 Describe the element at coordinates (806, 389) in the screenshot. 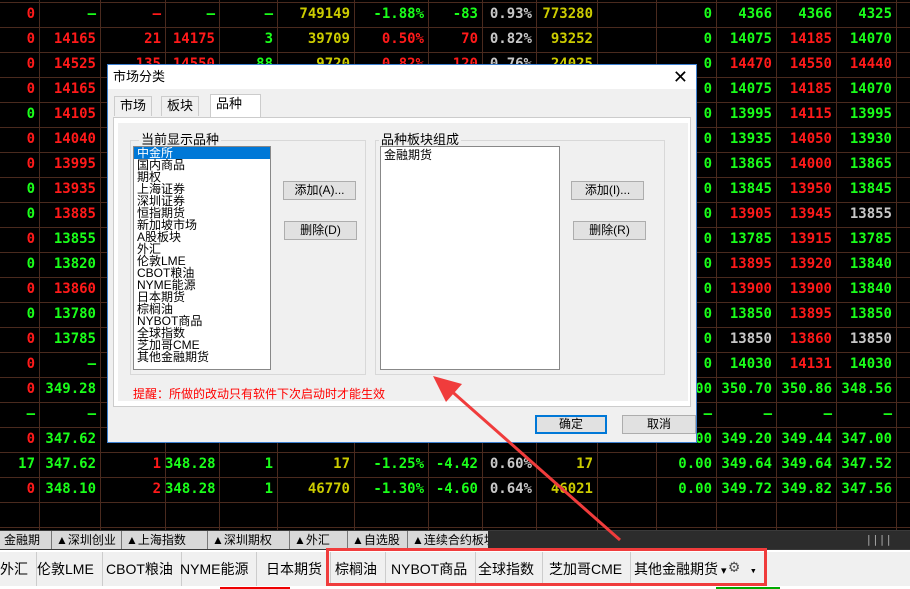

I see `table-cell: 350.86` at that location.